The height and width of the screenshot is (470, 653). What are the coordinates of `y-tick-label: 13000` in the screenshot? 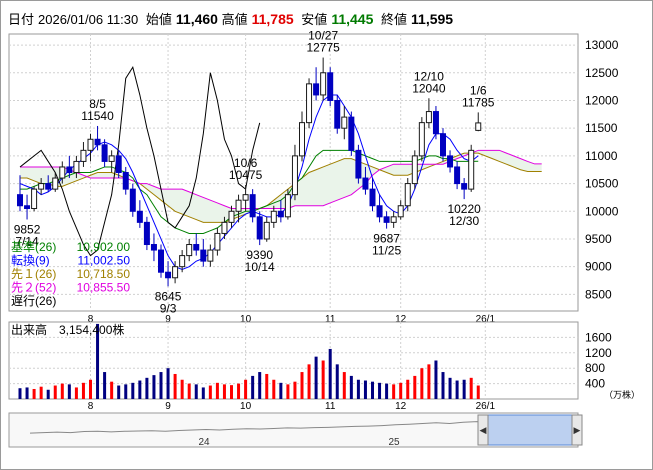 It's located at (602, 45).